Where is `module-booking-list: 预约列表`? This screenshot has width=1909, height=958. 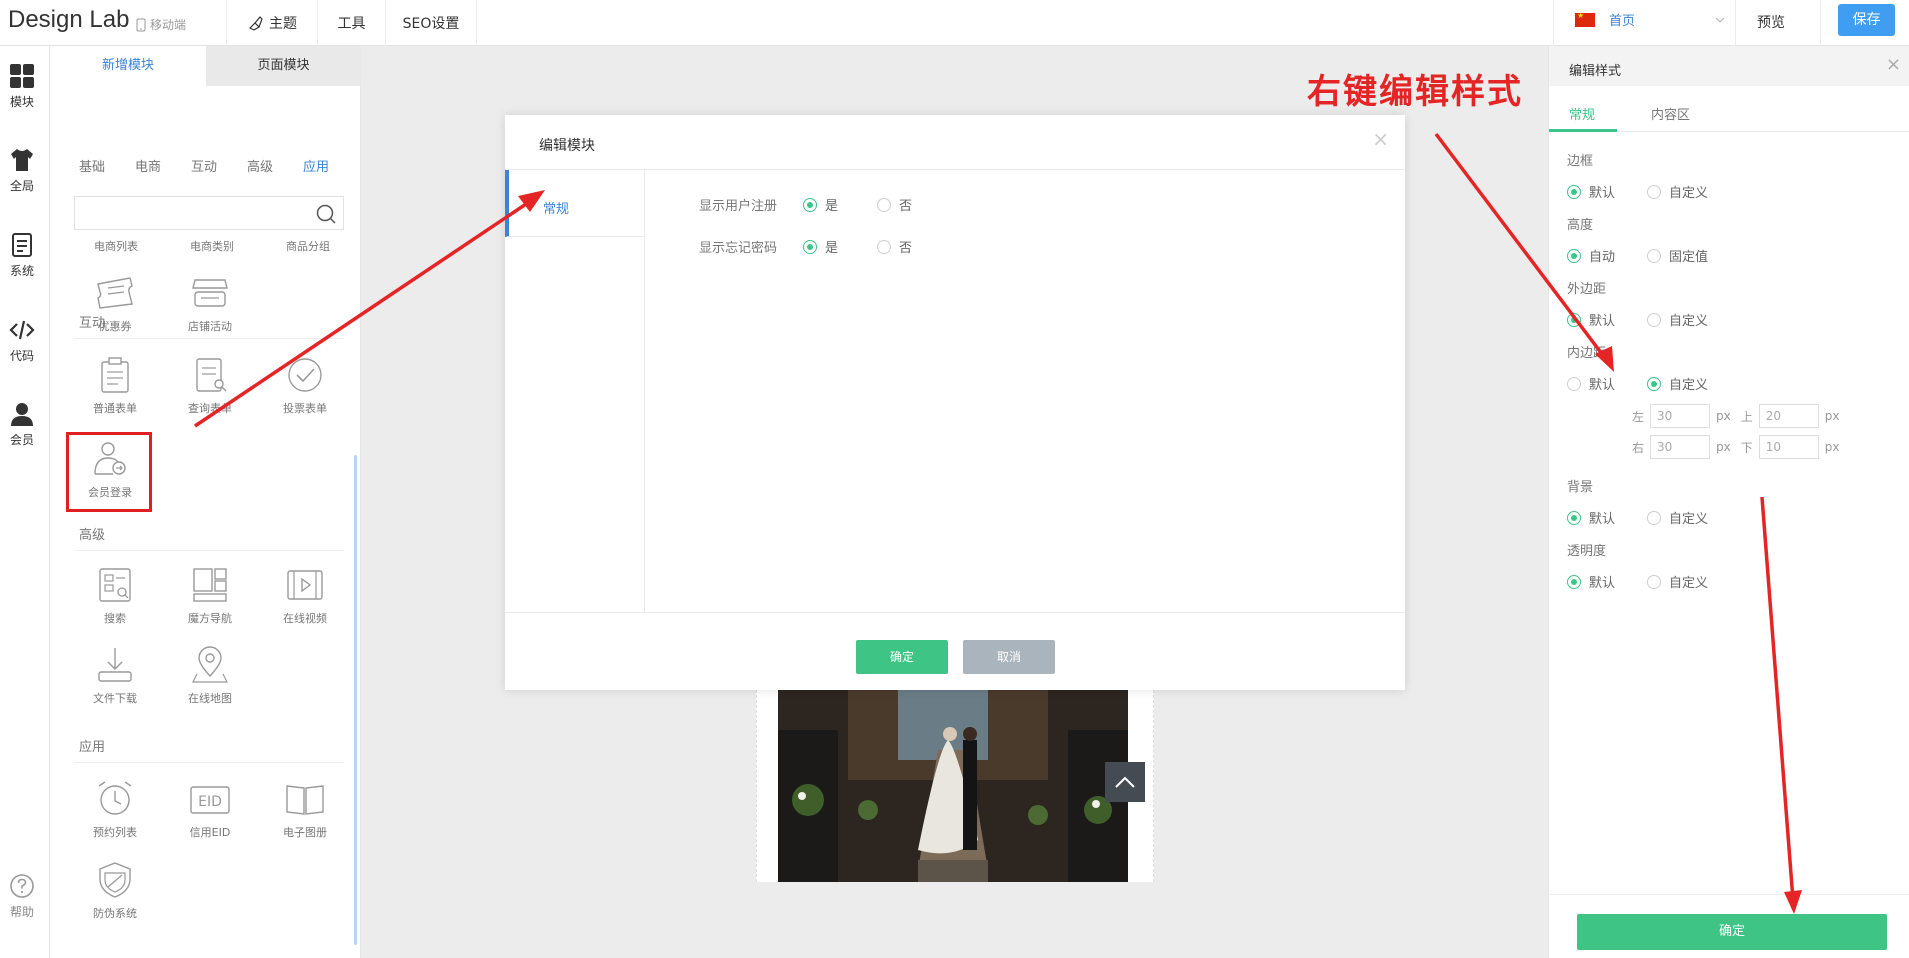 module-booking-list: 预约列表 is located at coordinates (115, 810).